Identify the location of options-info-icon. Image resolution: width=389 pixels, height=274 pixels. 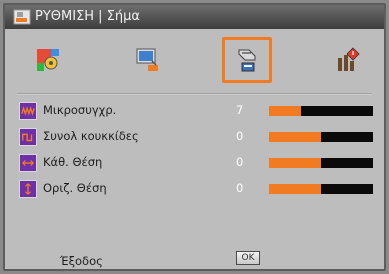
(349, 59).